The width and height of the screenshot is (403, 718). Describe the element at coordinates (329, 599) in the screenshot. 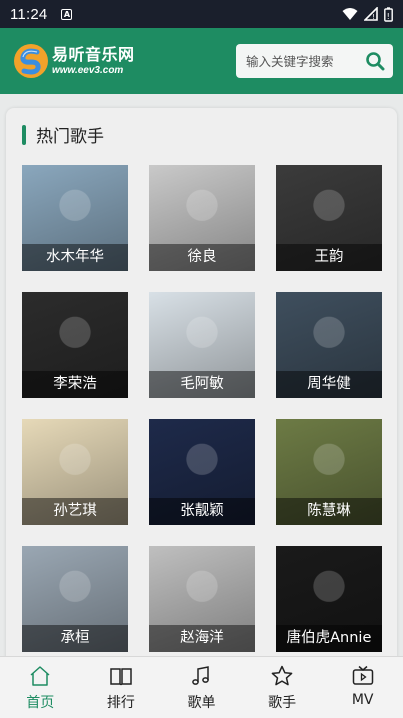

I see `singer-tile: 唐伯虎Annie` at that location.